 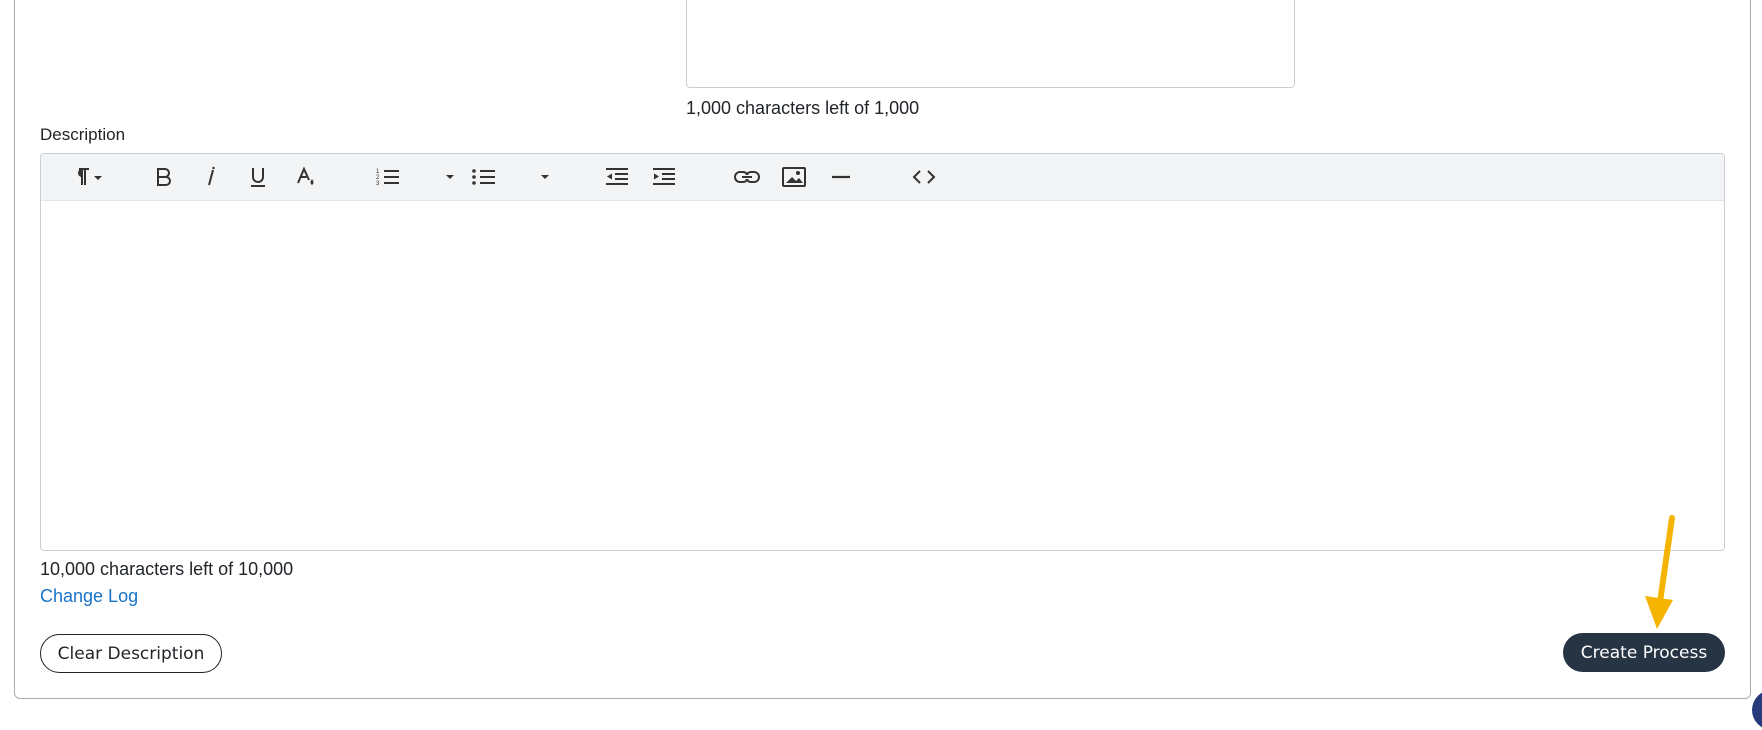 I want to click on change-log-link: Change Log, so click(x=89, y=596).